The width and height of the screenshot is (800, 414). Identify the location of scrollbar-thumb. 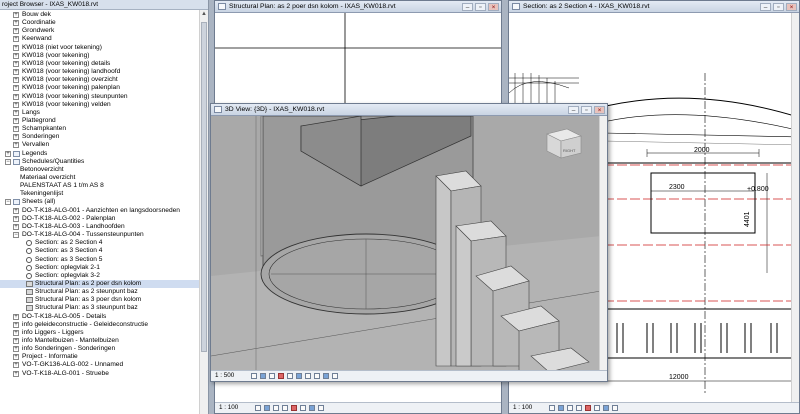
(204, 187).